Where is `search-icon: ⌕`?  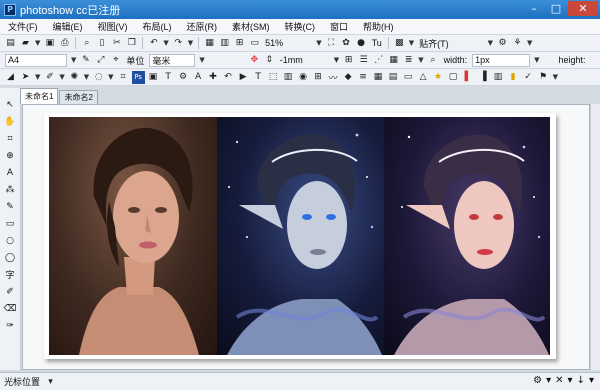
search-icon: ⌕ is located at coordinates (86, 43).